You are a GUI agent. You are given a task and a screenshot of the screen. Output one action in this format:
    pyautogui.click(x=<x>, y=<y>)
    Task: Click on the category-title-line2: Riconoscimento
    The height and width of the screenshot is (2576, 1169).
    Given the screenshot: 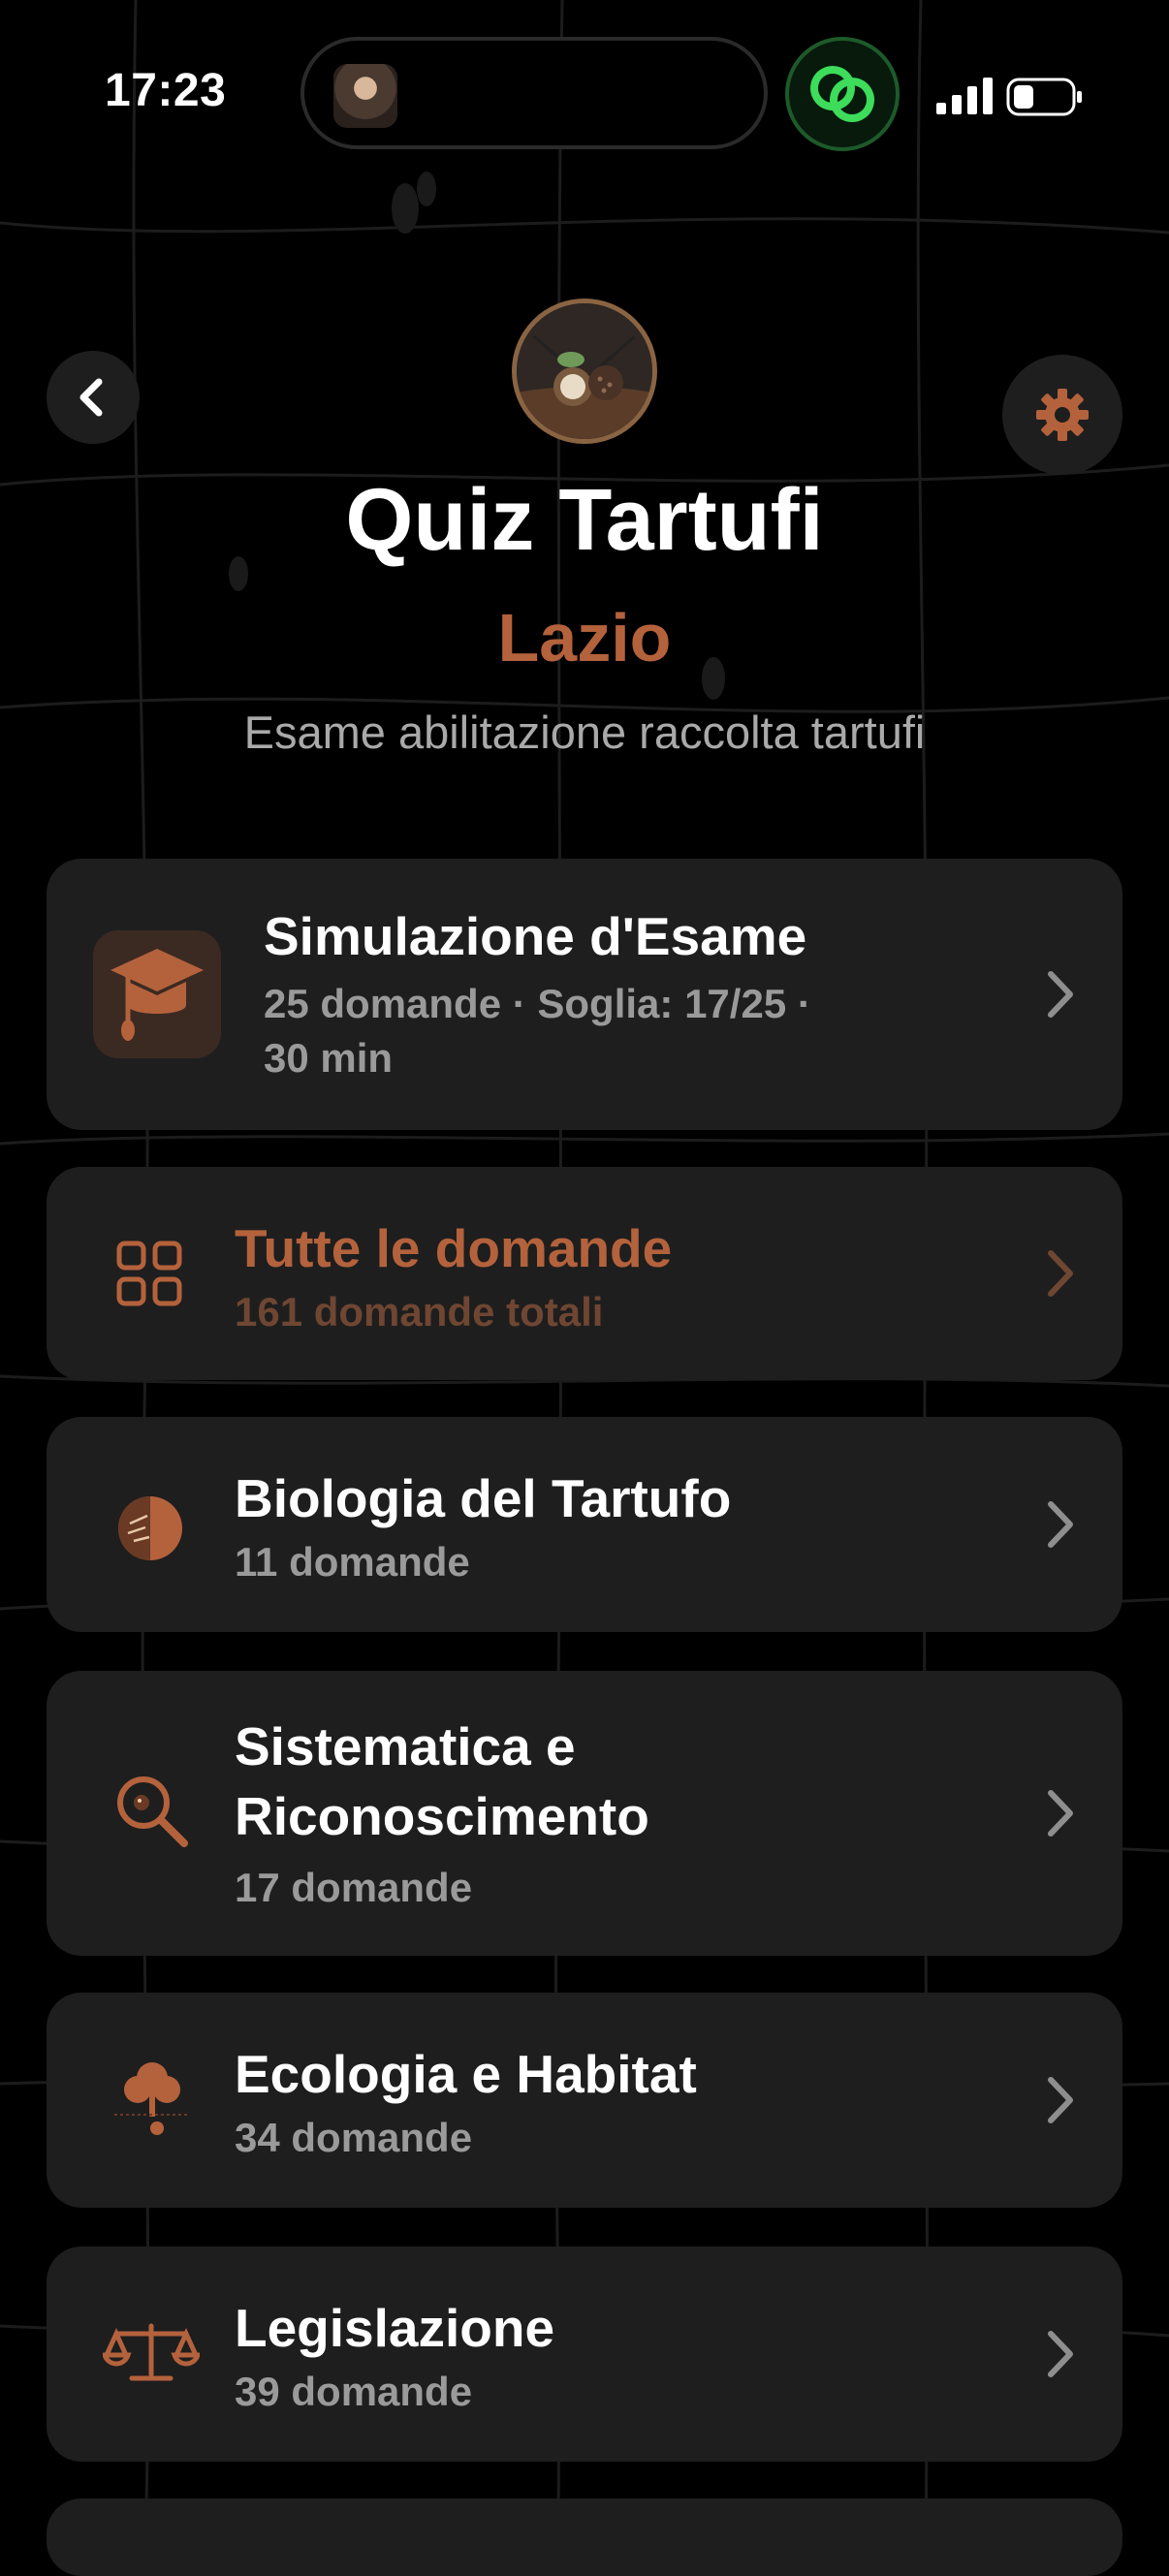 What is the action you would take?
    pyautogui.click(x=442, y=1816)
    